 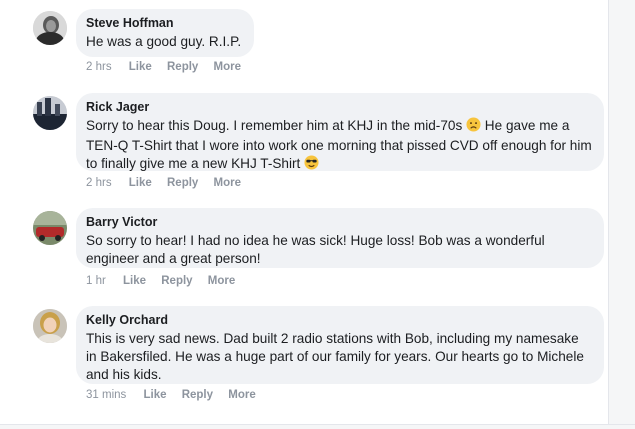 I want to click on comment-author: Kelly Orchard, so click(x=339, y=320).